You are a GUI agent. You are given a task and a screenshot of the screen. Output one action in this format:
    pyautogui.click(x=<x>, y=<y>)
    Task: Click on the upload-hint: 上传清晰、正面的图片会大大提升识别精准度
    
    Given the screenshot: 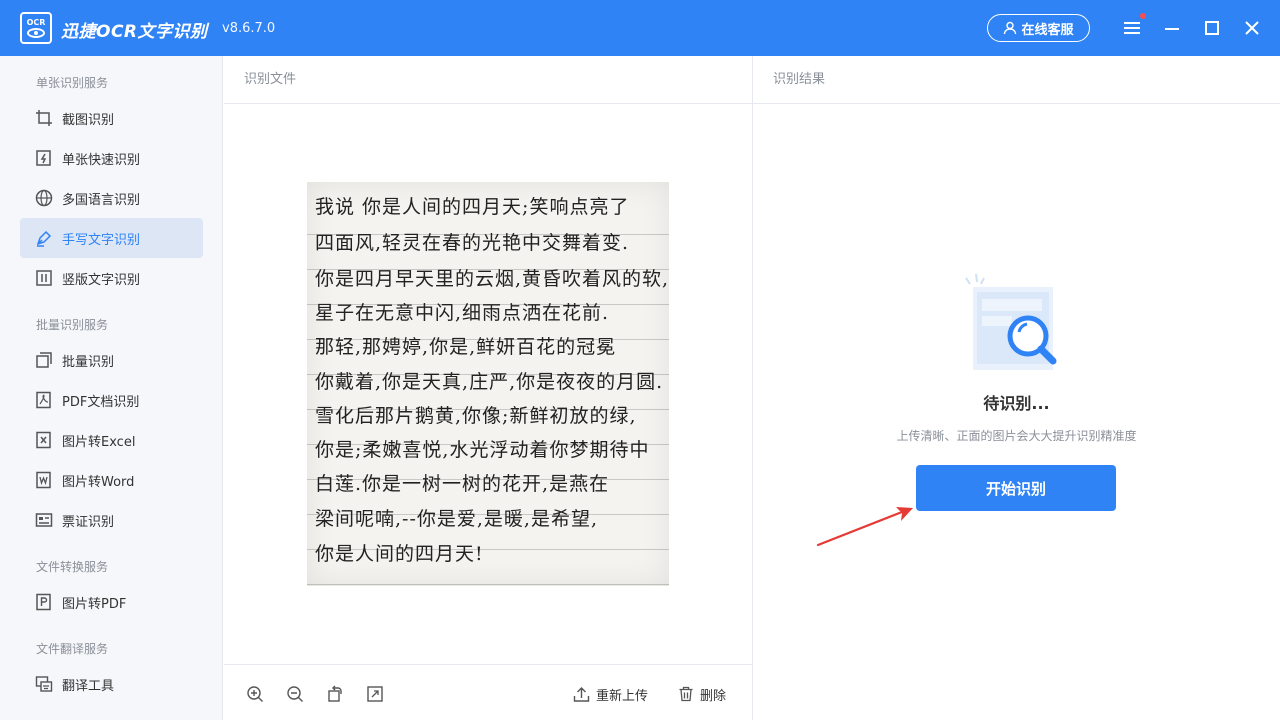 What is the action you would take?
    pyautogui.click(x=1016, y=436)
    